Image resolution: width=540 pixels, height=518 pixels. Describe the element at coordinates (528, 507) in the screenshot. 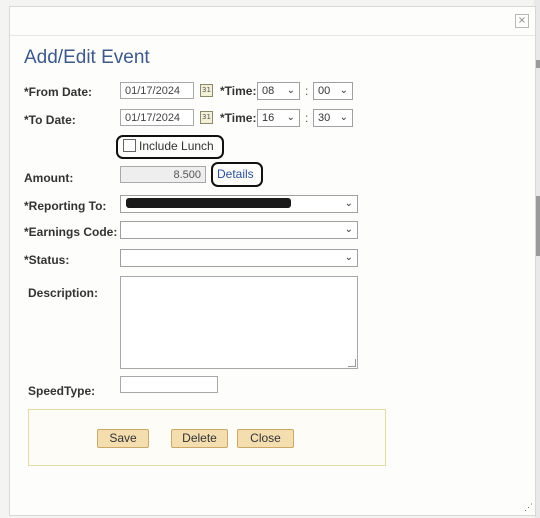

I see `dialog-resize-grip-icon: ⋰` at that location.